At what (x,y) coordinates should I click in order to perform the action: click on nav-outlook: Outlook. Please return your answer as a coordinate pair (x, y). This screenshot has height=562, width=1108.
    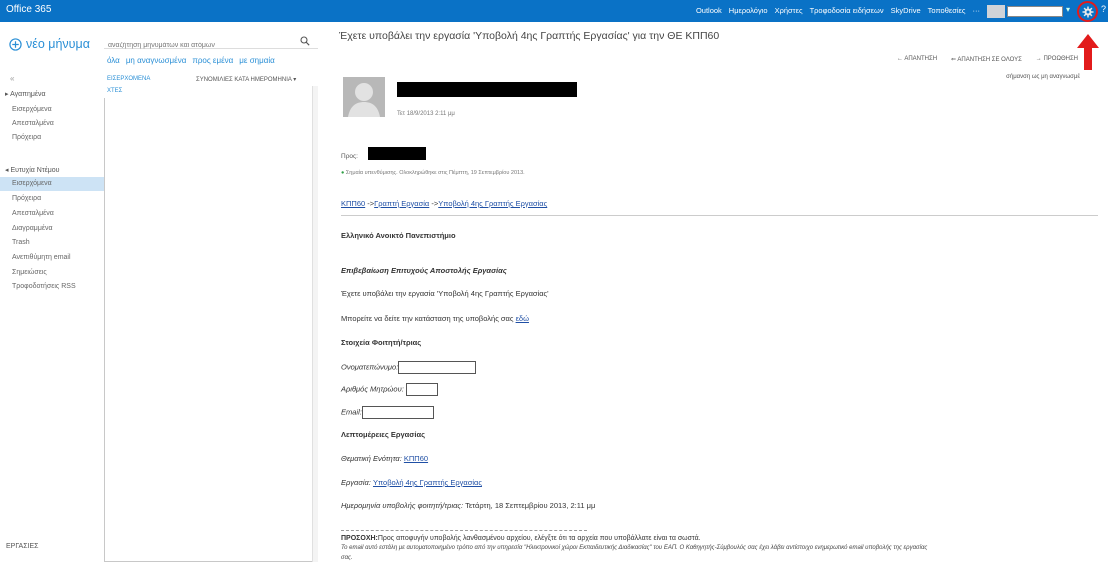
    Looking at the image, I should click on (709, 10).